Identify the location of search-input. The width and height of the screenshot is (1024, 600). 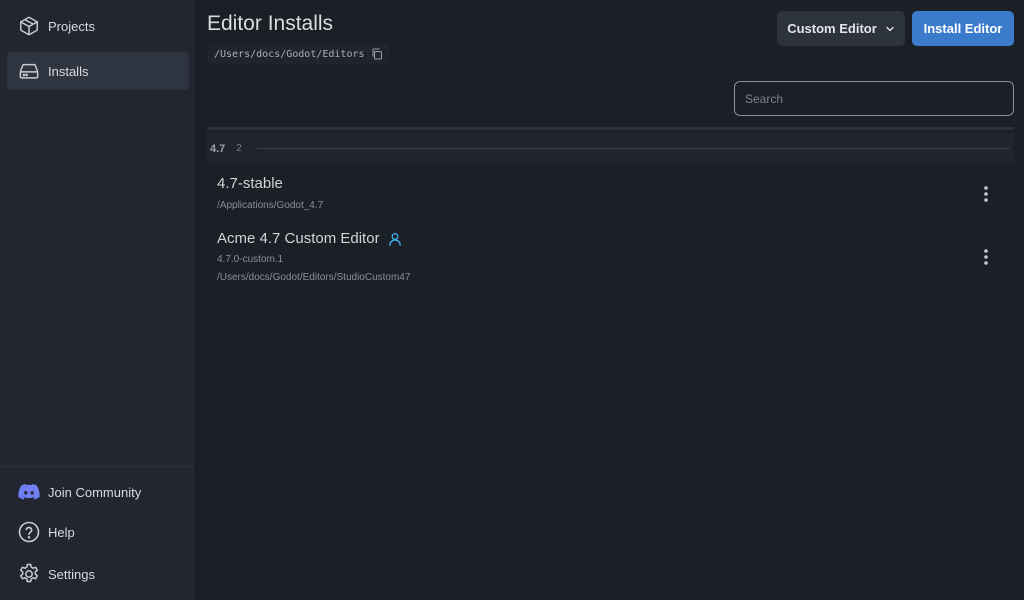
(874, 98).